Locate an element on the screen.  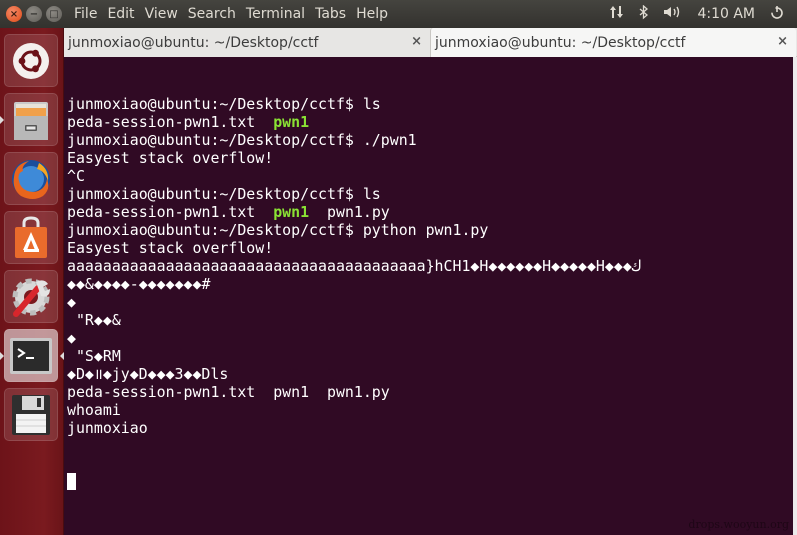
maximize-icon: □ is located at coordinates (54, 14).